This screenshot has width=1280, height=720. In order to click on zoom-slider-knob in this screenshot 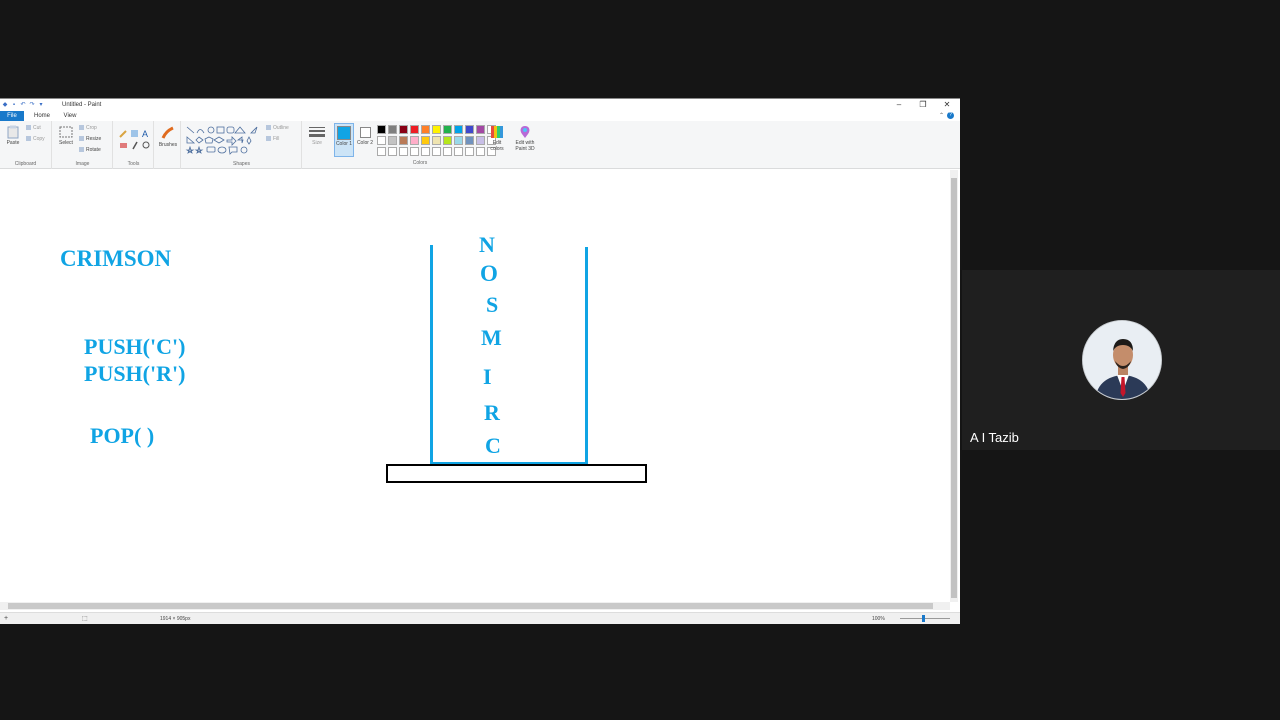, I will do `click(923, 618)`.